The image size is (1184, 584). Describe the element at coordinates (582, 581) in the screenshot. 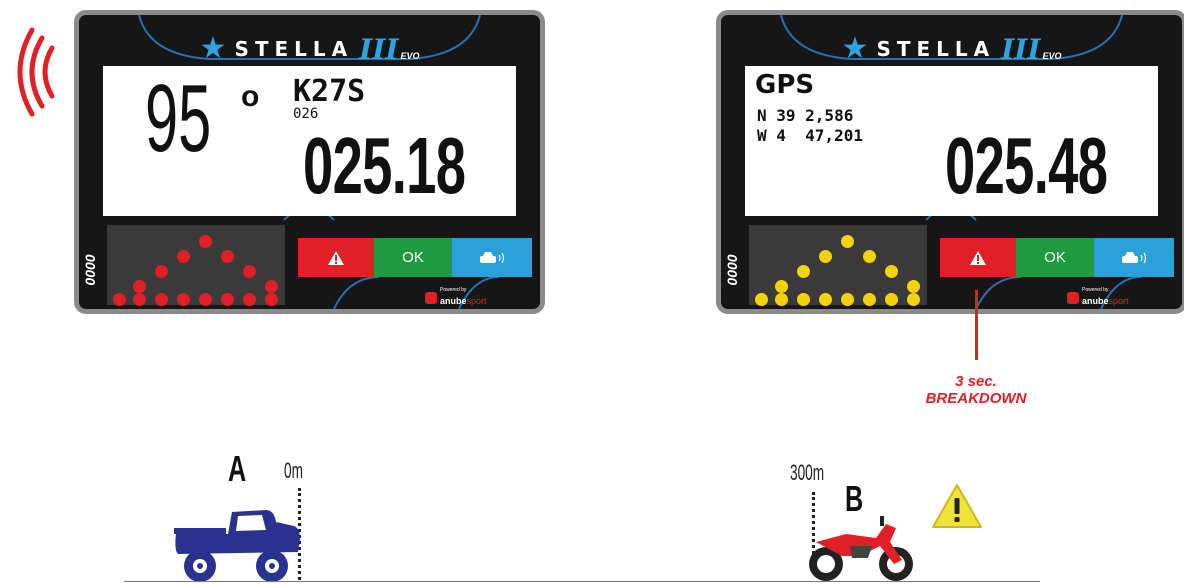

I see `ground-line` at that location.